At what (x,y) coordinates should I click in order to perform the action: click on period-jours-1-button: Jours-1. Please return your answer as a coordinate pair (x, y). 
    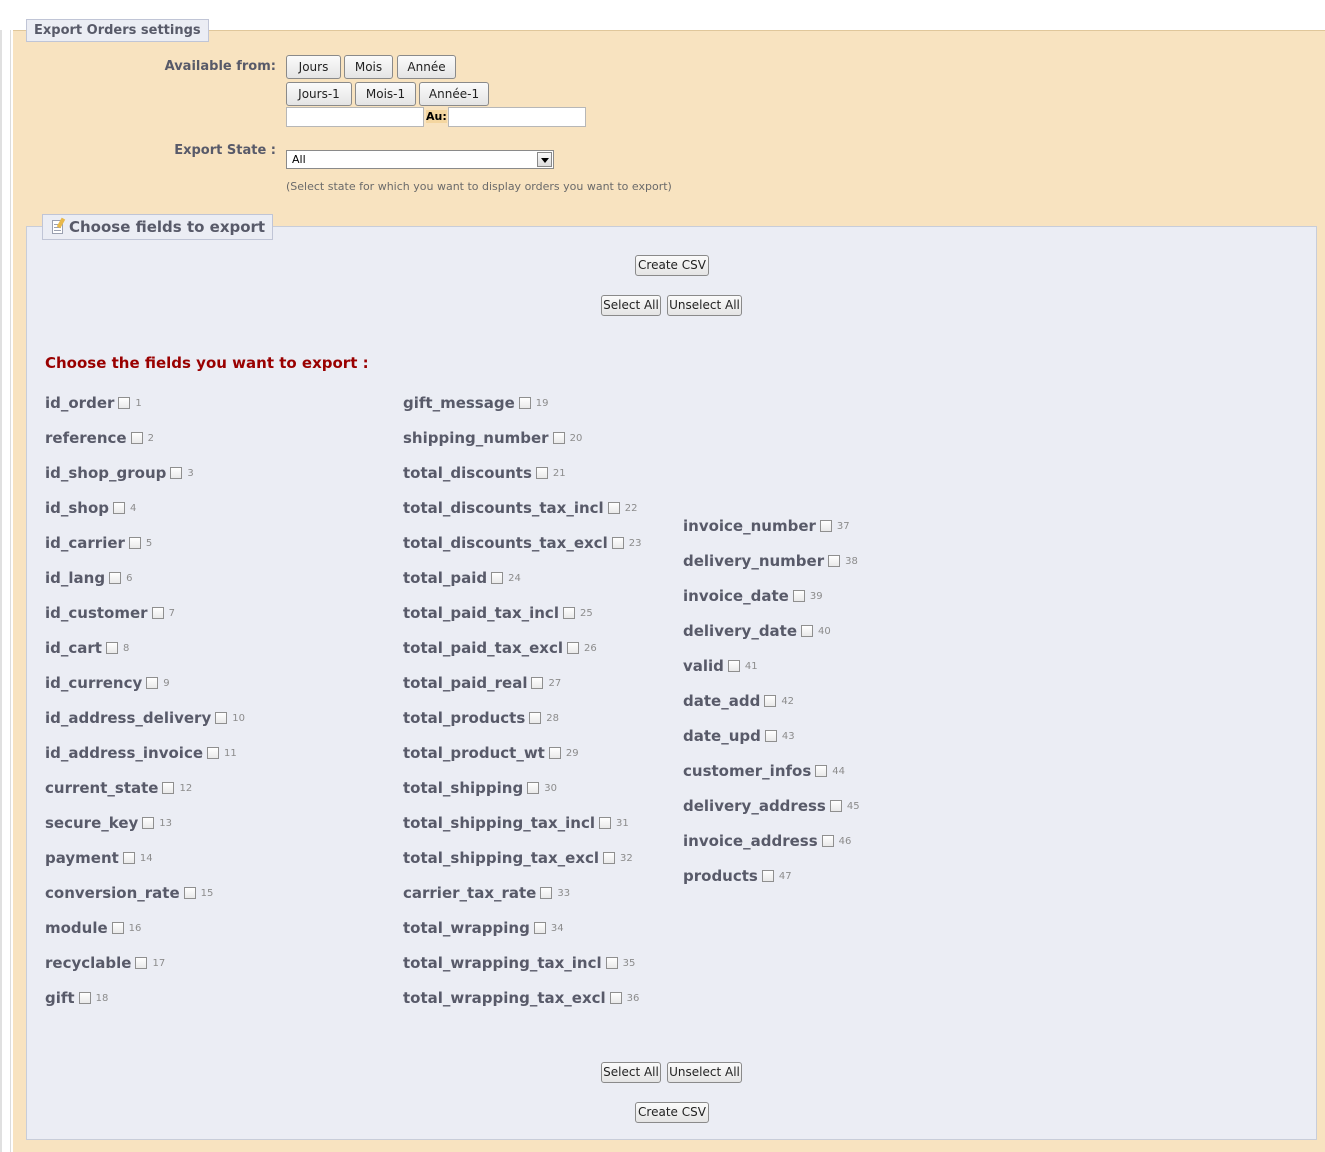
    Looking at the image, I should click on (319, 94).